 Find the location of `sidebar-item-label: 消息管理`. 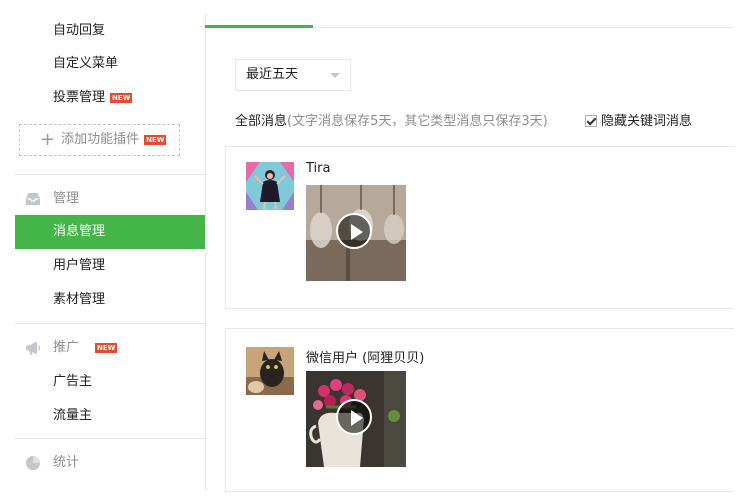

sidebar-item-label: 消息管理 is located at coordinates (79, 231).